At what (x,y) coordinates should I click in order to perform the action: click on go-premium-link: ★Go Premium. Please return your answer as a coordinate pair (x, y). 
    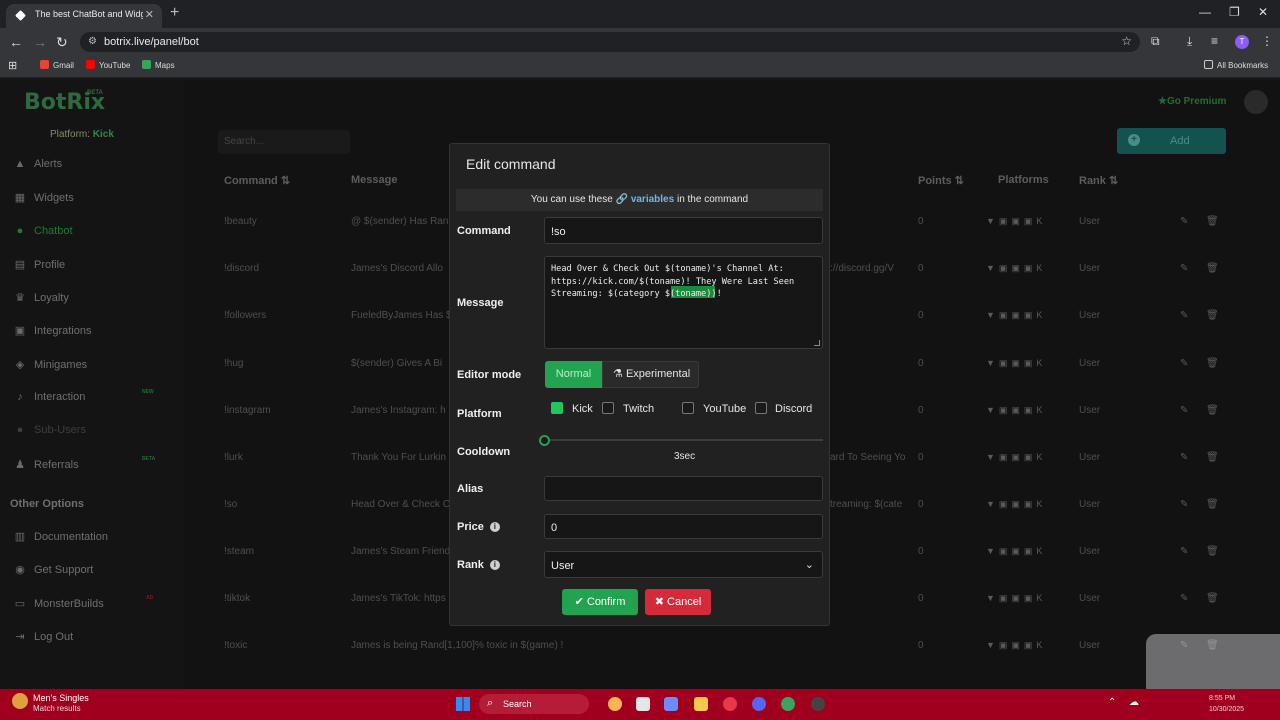
    Looking at the image, I should click on (1192, 101).